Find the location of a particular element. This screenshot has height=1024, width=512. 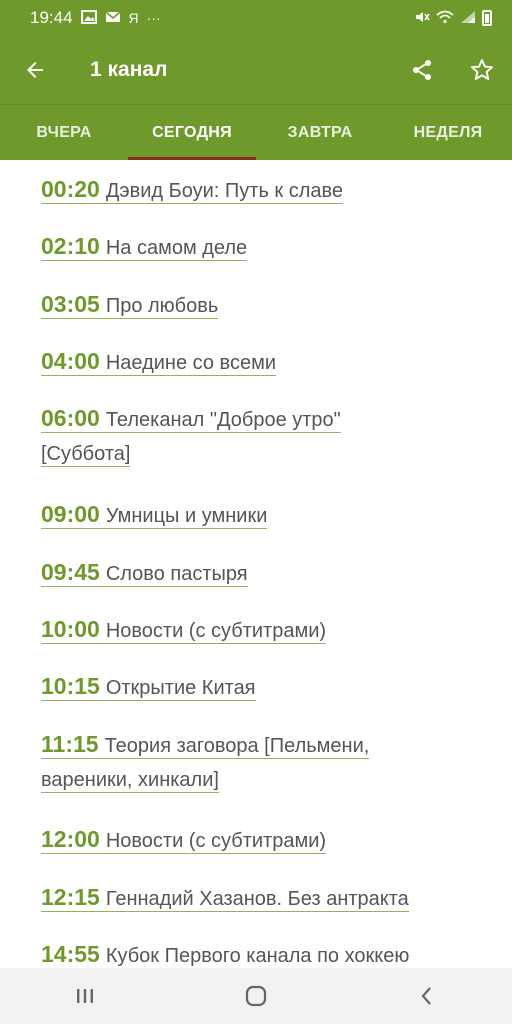

favorite-button is located at coordinates (482, 70).